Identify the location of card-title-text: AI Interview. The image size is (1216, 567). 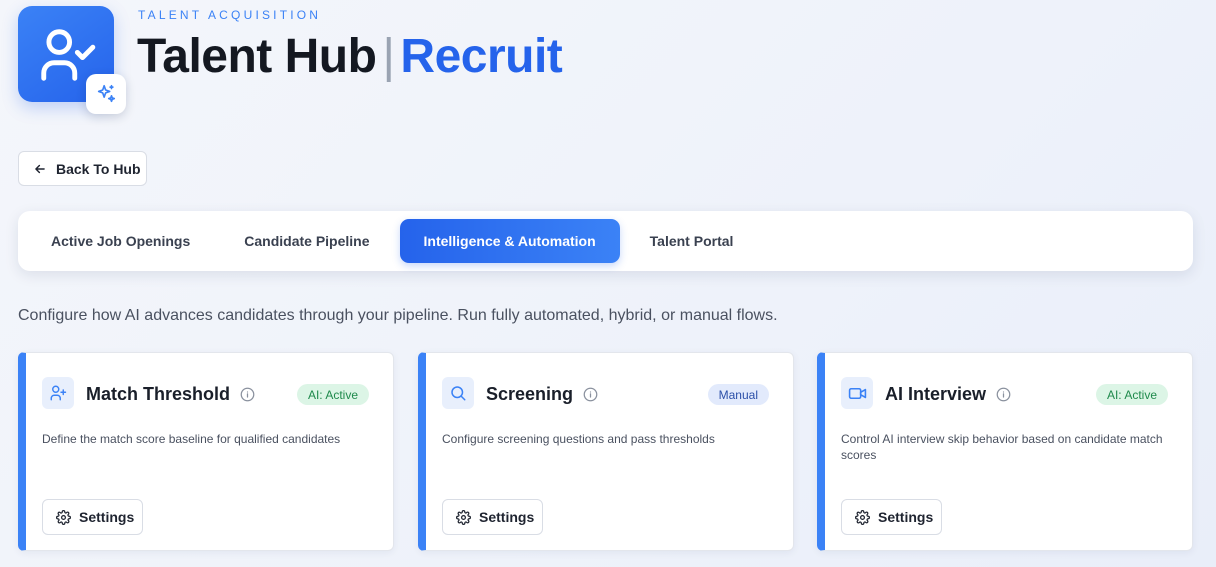
(936, 394).